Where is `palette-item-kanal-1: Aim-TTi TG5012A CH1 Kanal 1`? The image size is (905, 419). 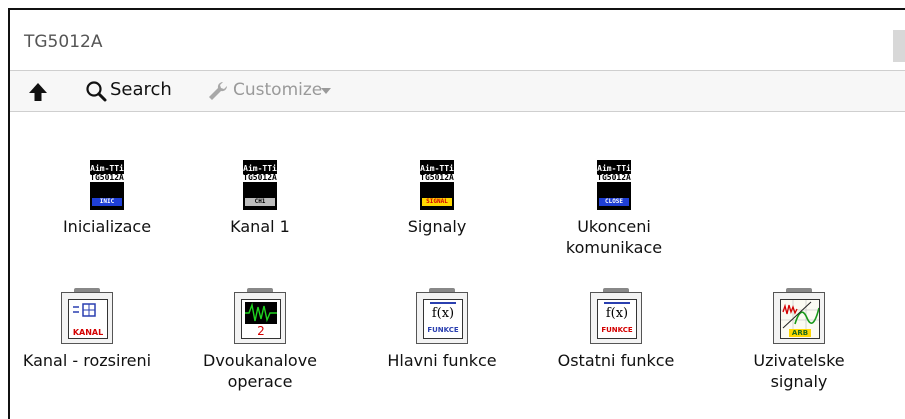 palette-item-kanal-1: Aim-TTi TG5012A CH1 Kanal 1 is located at coordinates (260, 198).